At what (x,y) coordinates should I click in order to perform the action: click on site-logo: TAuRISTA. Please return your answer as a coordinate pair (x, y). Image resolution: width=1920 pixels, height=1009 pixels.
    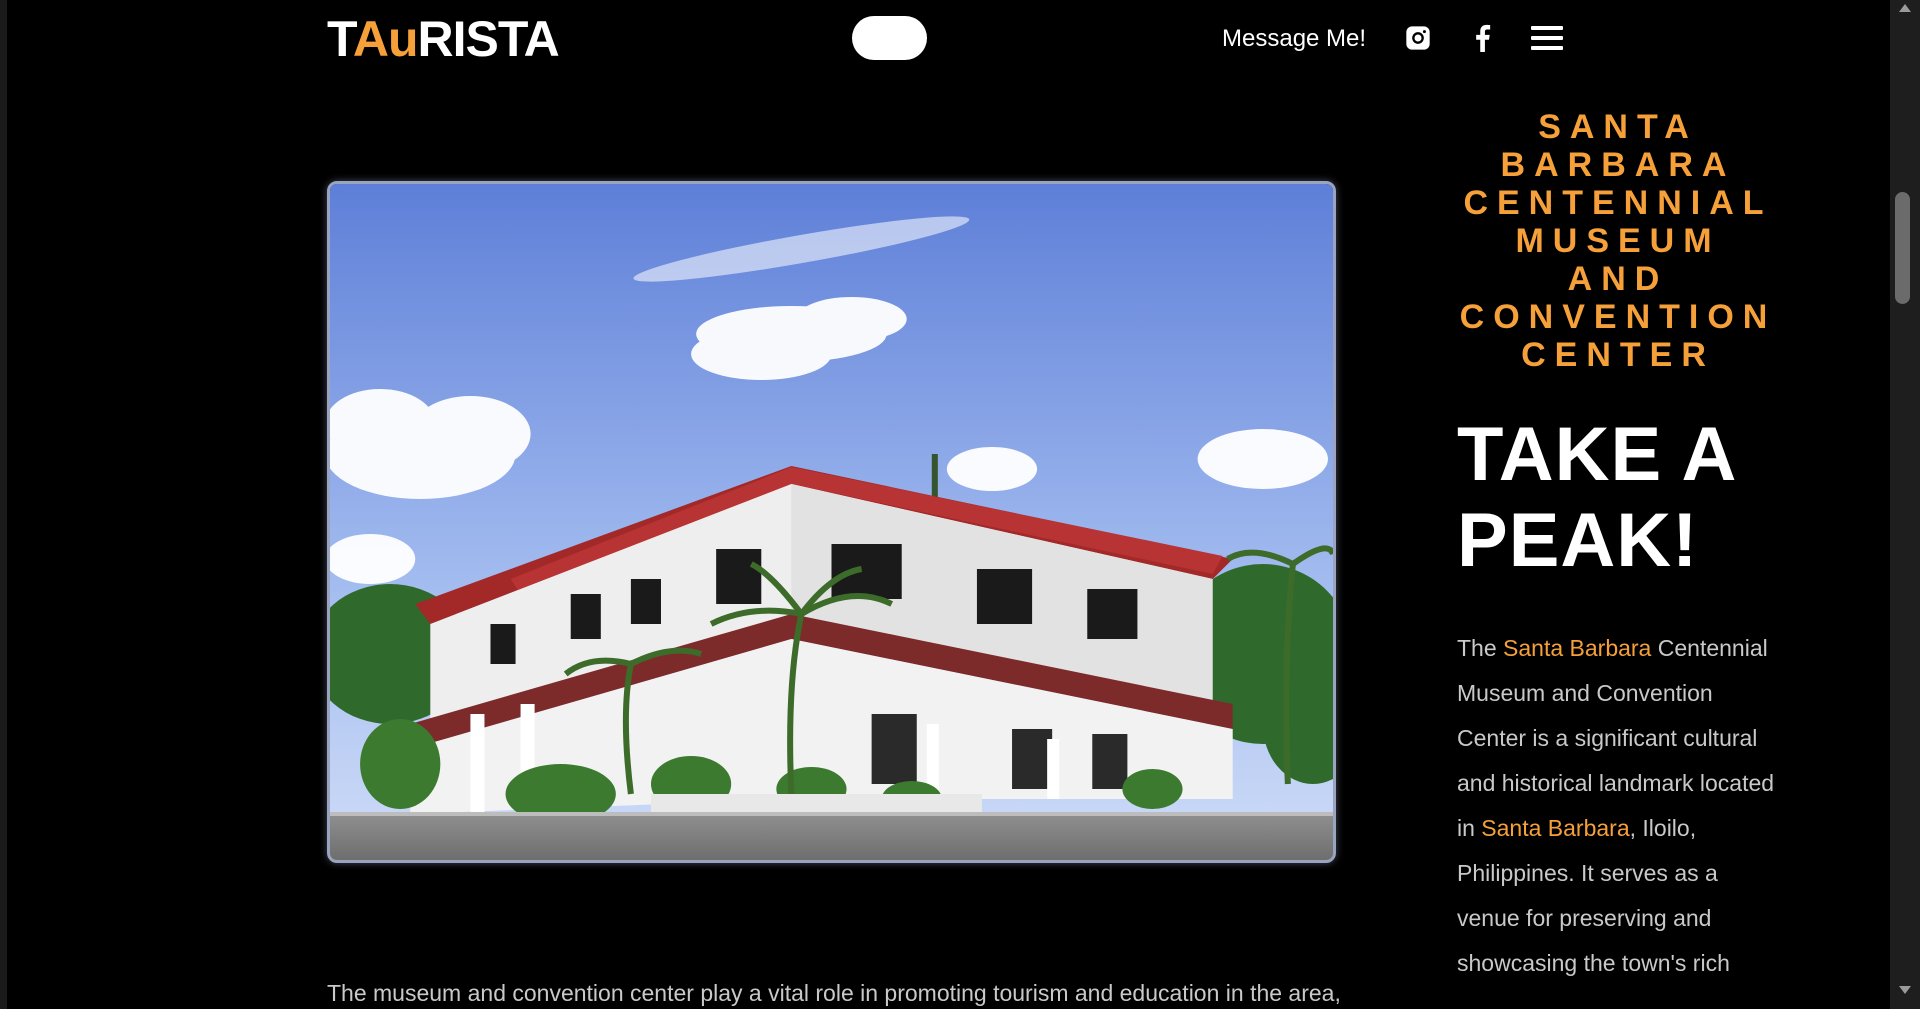
    Looking at the image, I should click on (443, 39).